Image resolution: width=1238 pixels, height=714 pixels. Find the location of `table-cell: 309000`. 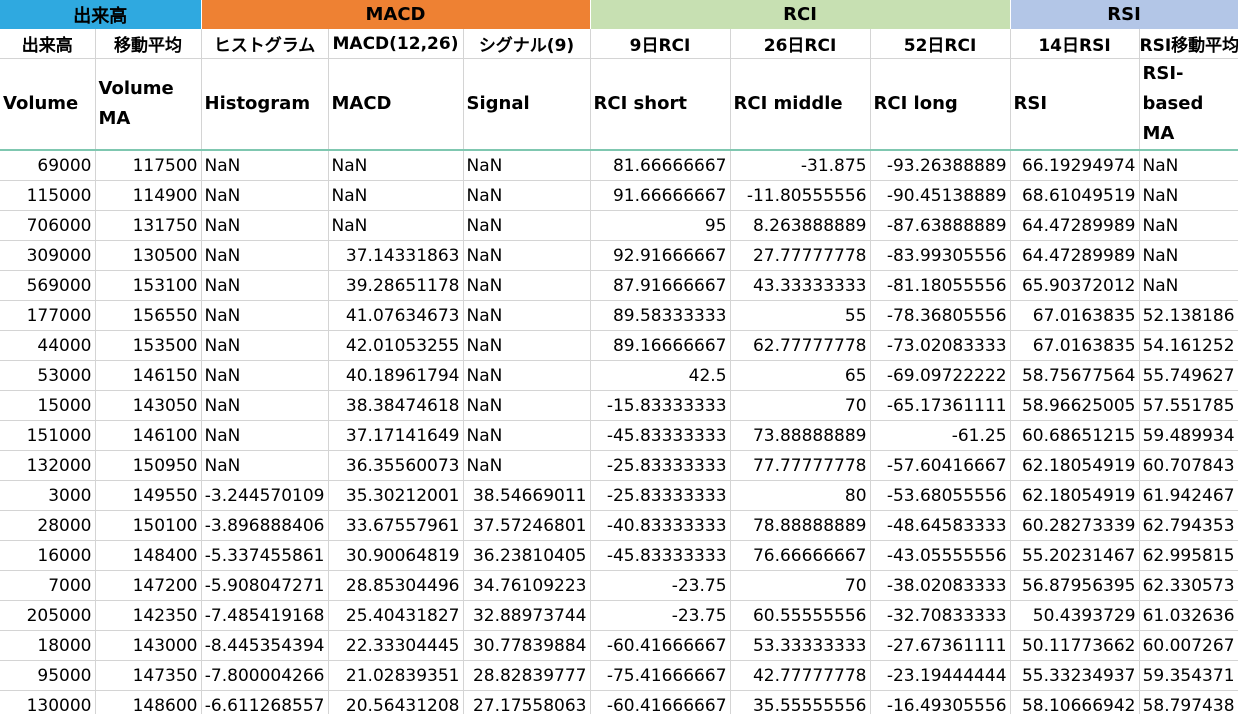

table-cell: 309000 is located at coordinates (48, 255).